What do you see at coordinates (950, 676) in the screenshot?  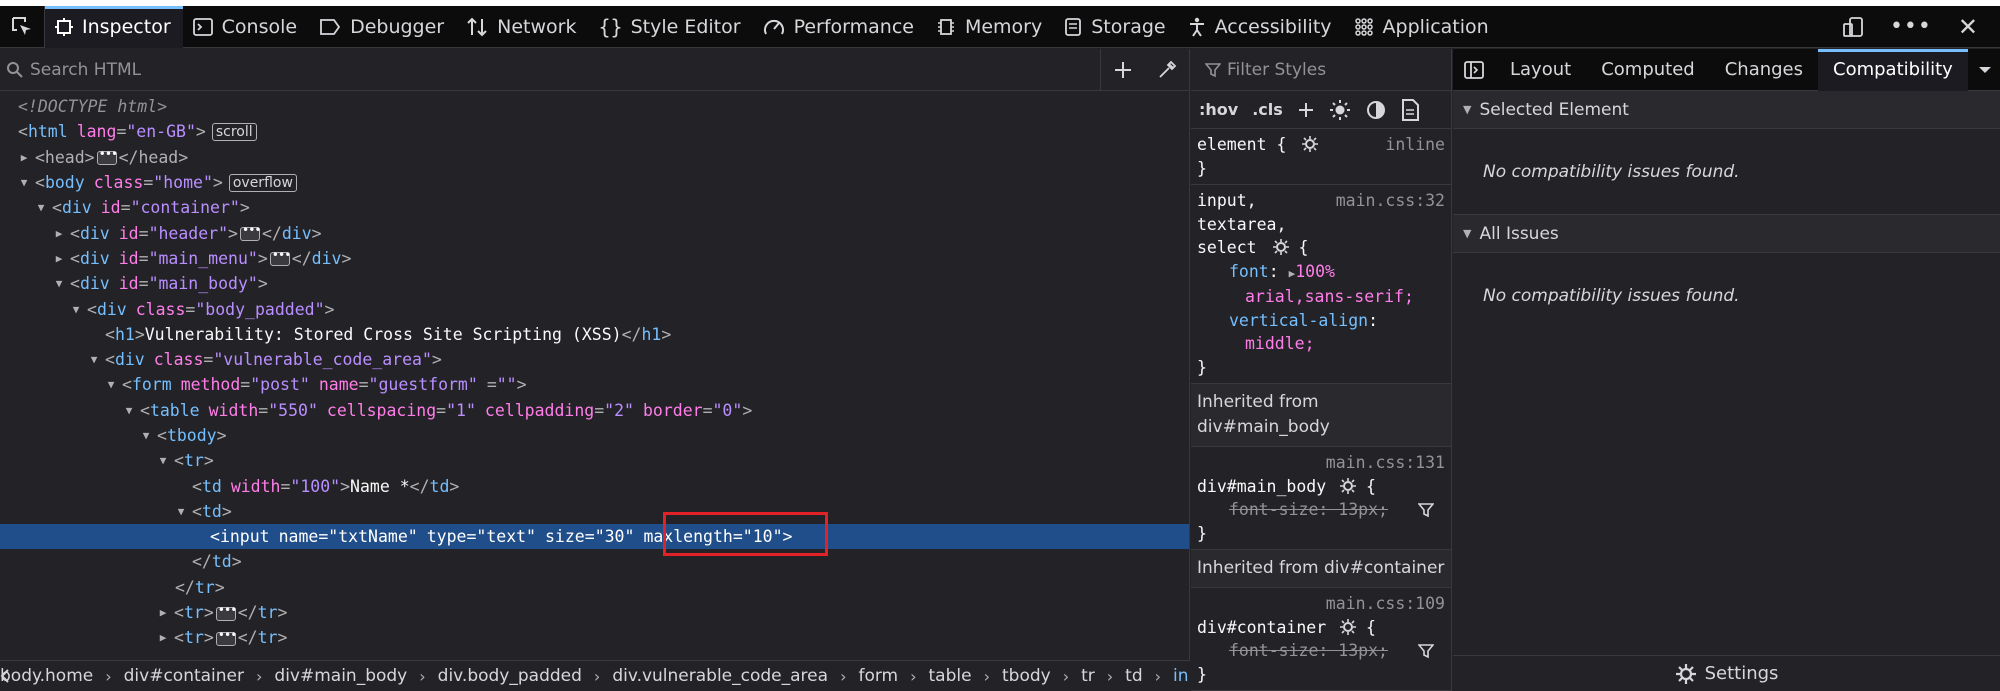 I see `breadcrumb-item: table` at bounding box center [950, 676].